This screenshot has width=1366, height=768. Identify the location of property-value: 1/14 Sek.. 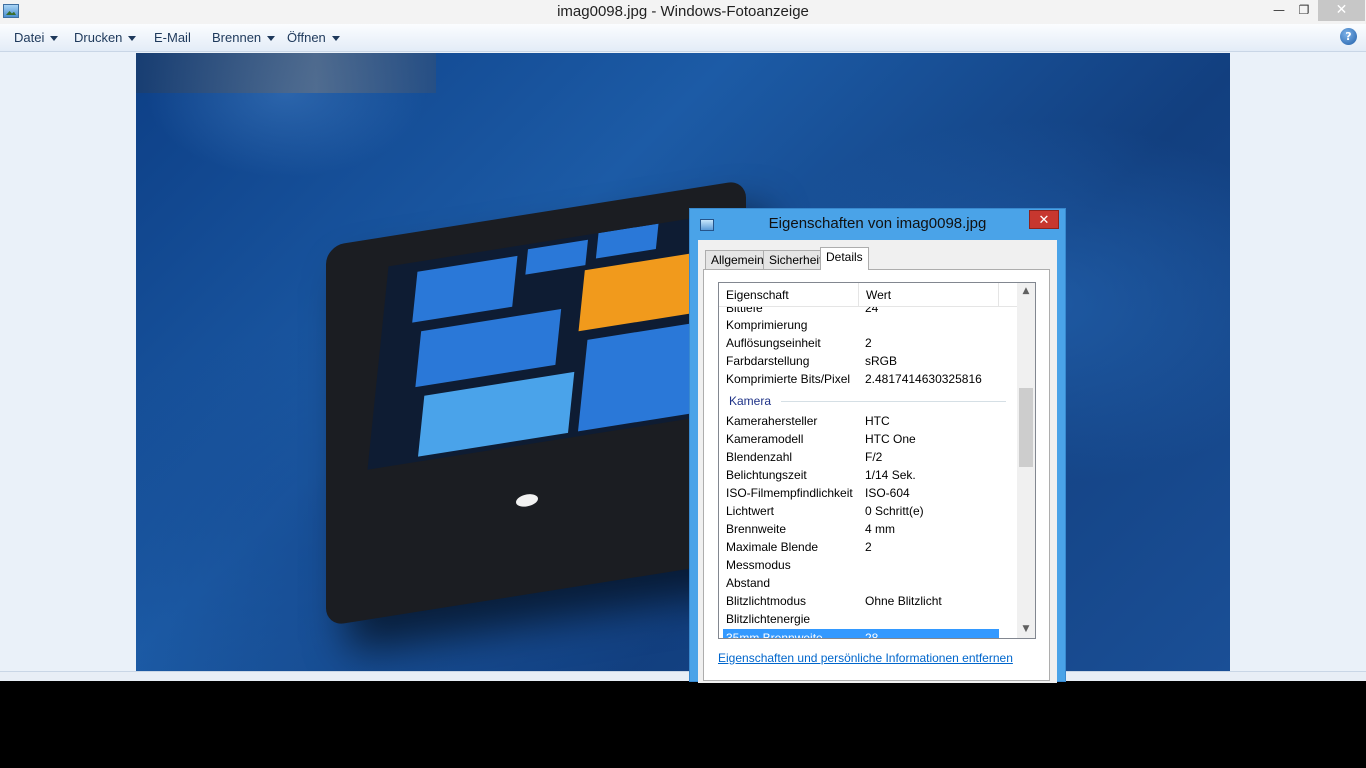
(890, 475).